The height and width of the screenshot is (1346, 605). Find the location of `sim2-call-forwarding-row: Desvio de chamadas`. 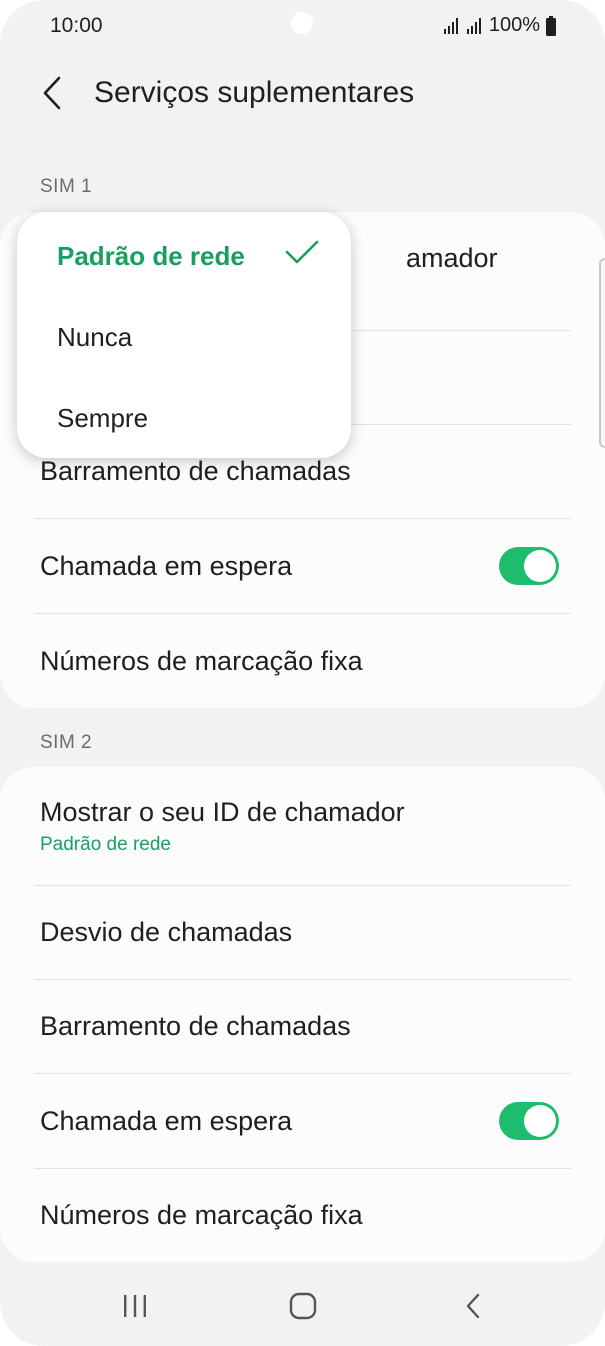

sim2-call-forwarding-row: Desvio de chamadas is located at coordinates (302, 933).